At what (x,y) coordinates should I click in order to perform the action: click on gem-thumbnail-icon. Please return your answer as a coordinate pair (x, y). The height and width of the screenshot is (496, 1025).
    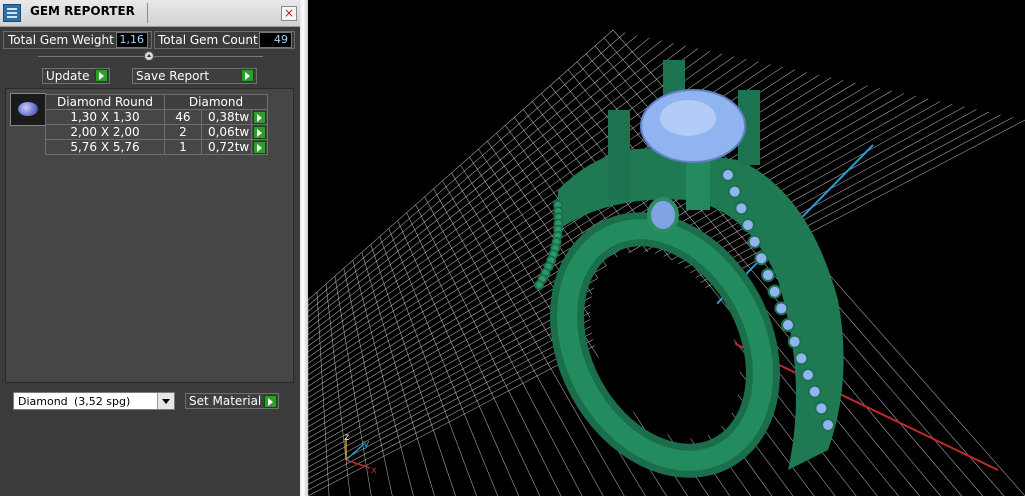
    Looking at the image, I should click on (28, 109).